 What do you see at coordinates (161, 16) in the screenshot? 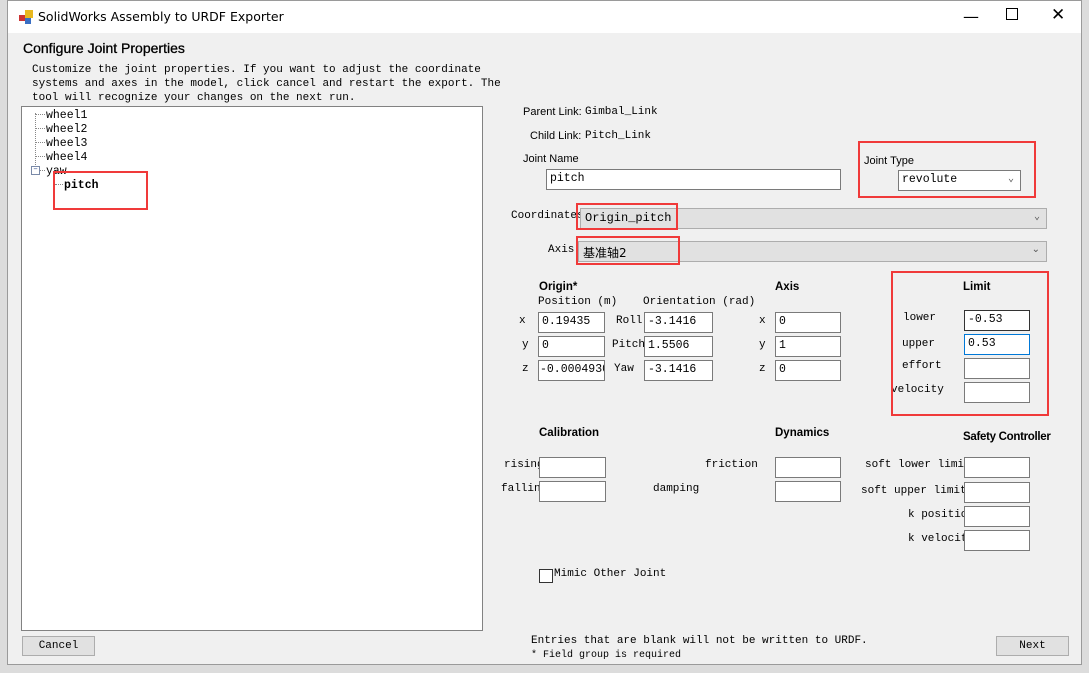
I see `window-title: SolidWorks Assembly to URDF Exporter` at bounding box center [161, 16].